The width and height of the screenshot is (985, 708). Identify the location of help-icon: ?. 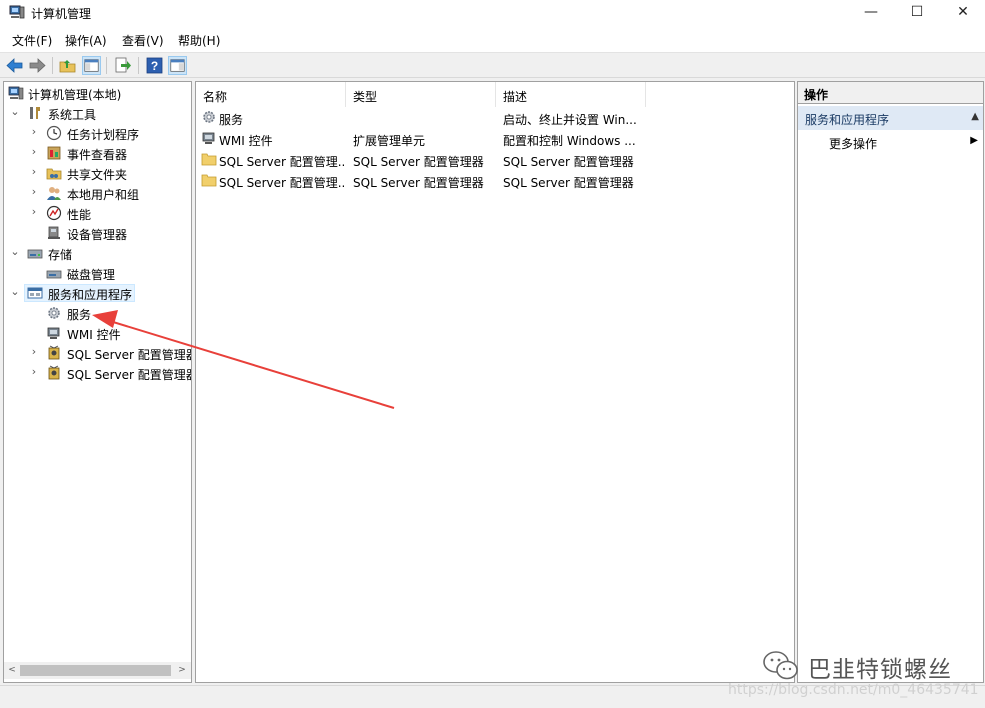
(154, 65).